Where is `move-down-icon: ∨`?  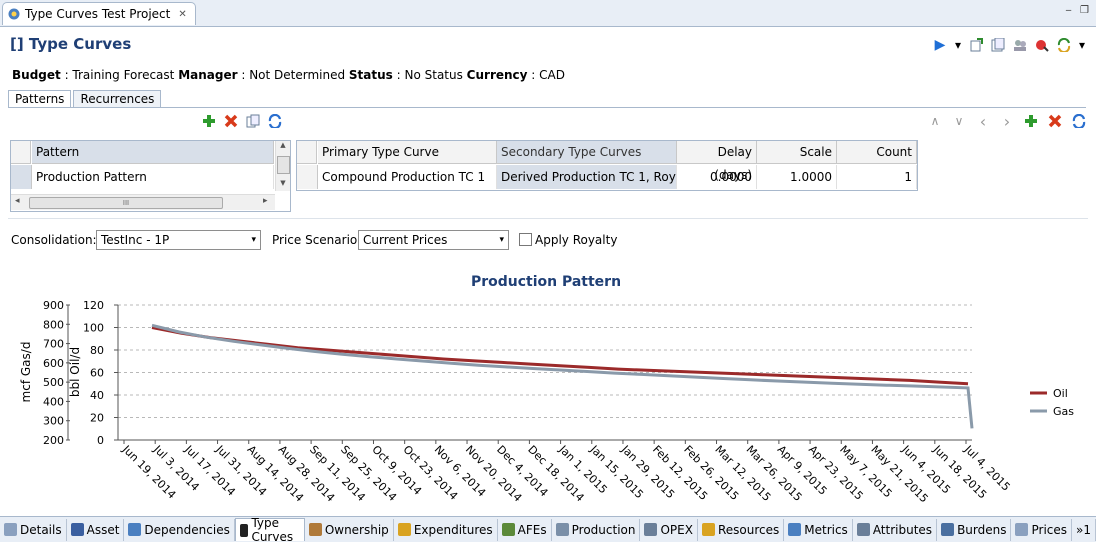
move-down-icon: ∨ is located at coordinates (959, 121).